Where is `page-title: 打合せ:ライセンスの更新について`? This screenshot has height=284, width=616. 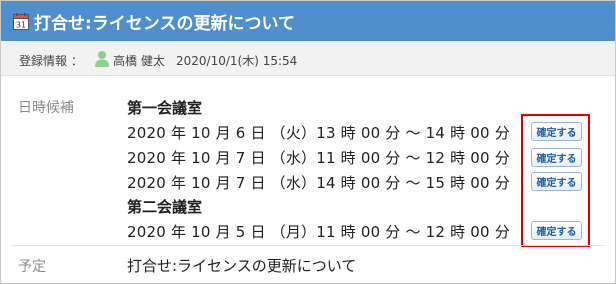
page-title: 打合せ:ライセンスの更新について is located at coordinates (164, 24).